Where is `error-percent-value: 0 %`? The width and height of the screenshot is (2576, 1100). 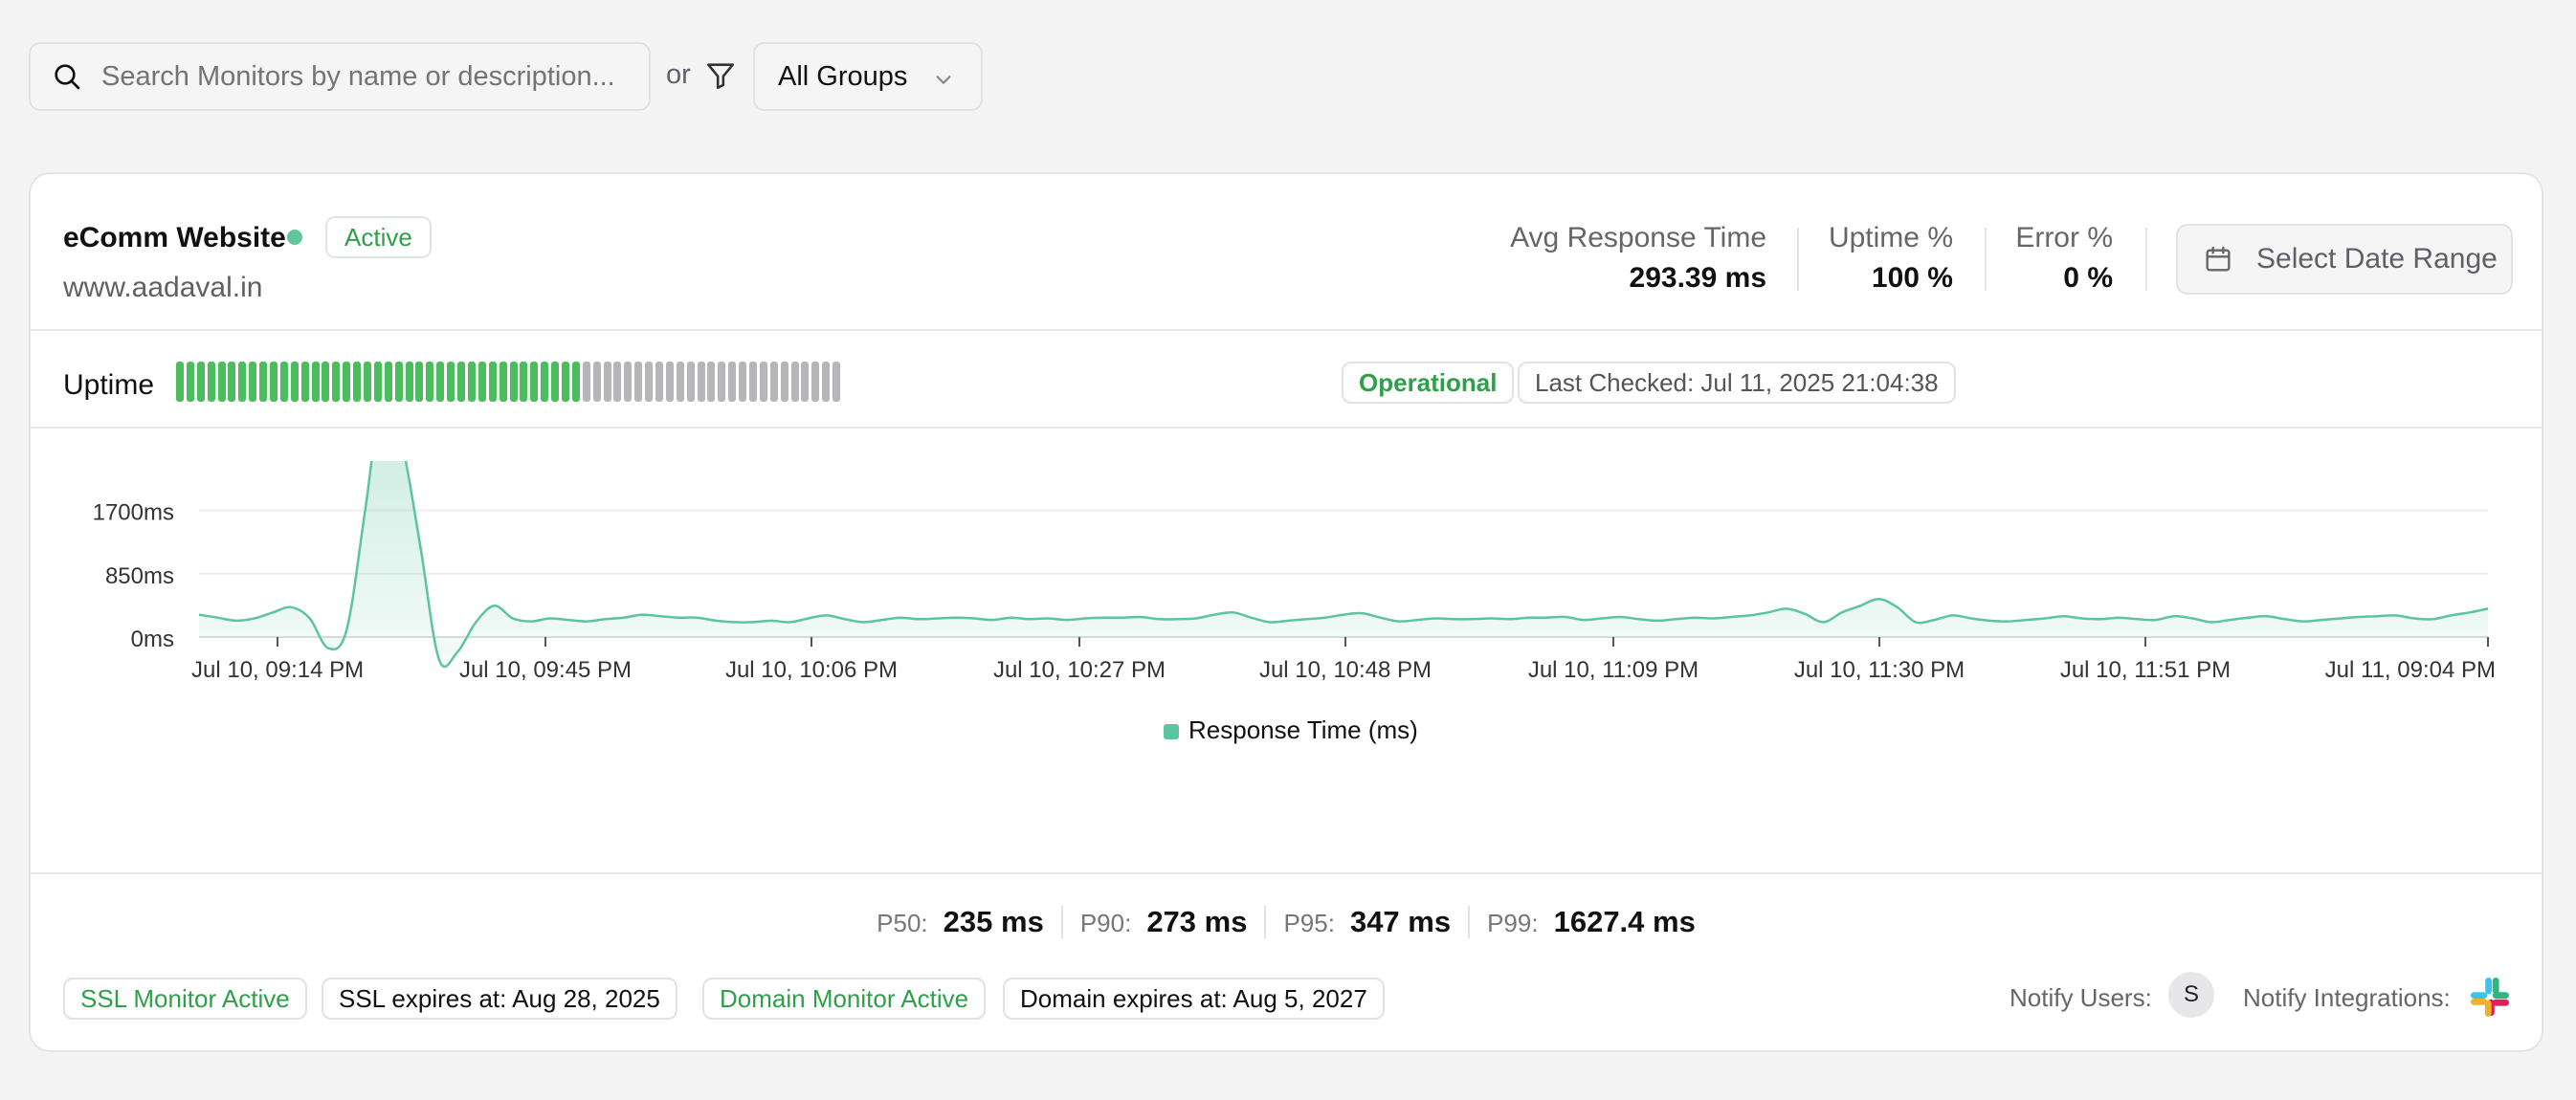
error-percent-value: 0 % is located at coordinates (2088, 278).